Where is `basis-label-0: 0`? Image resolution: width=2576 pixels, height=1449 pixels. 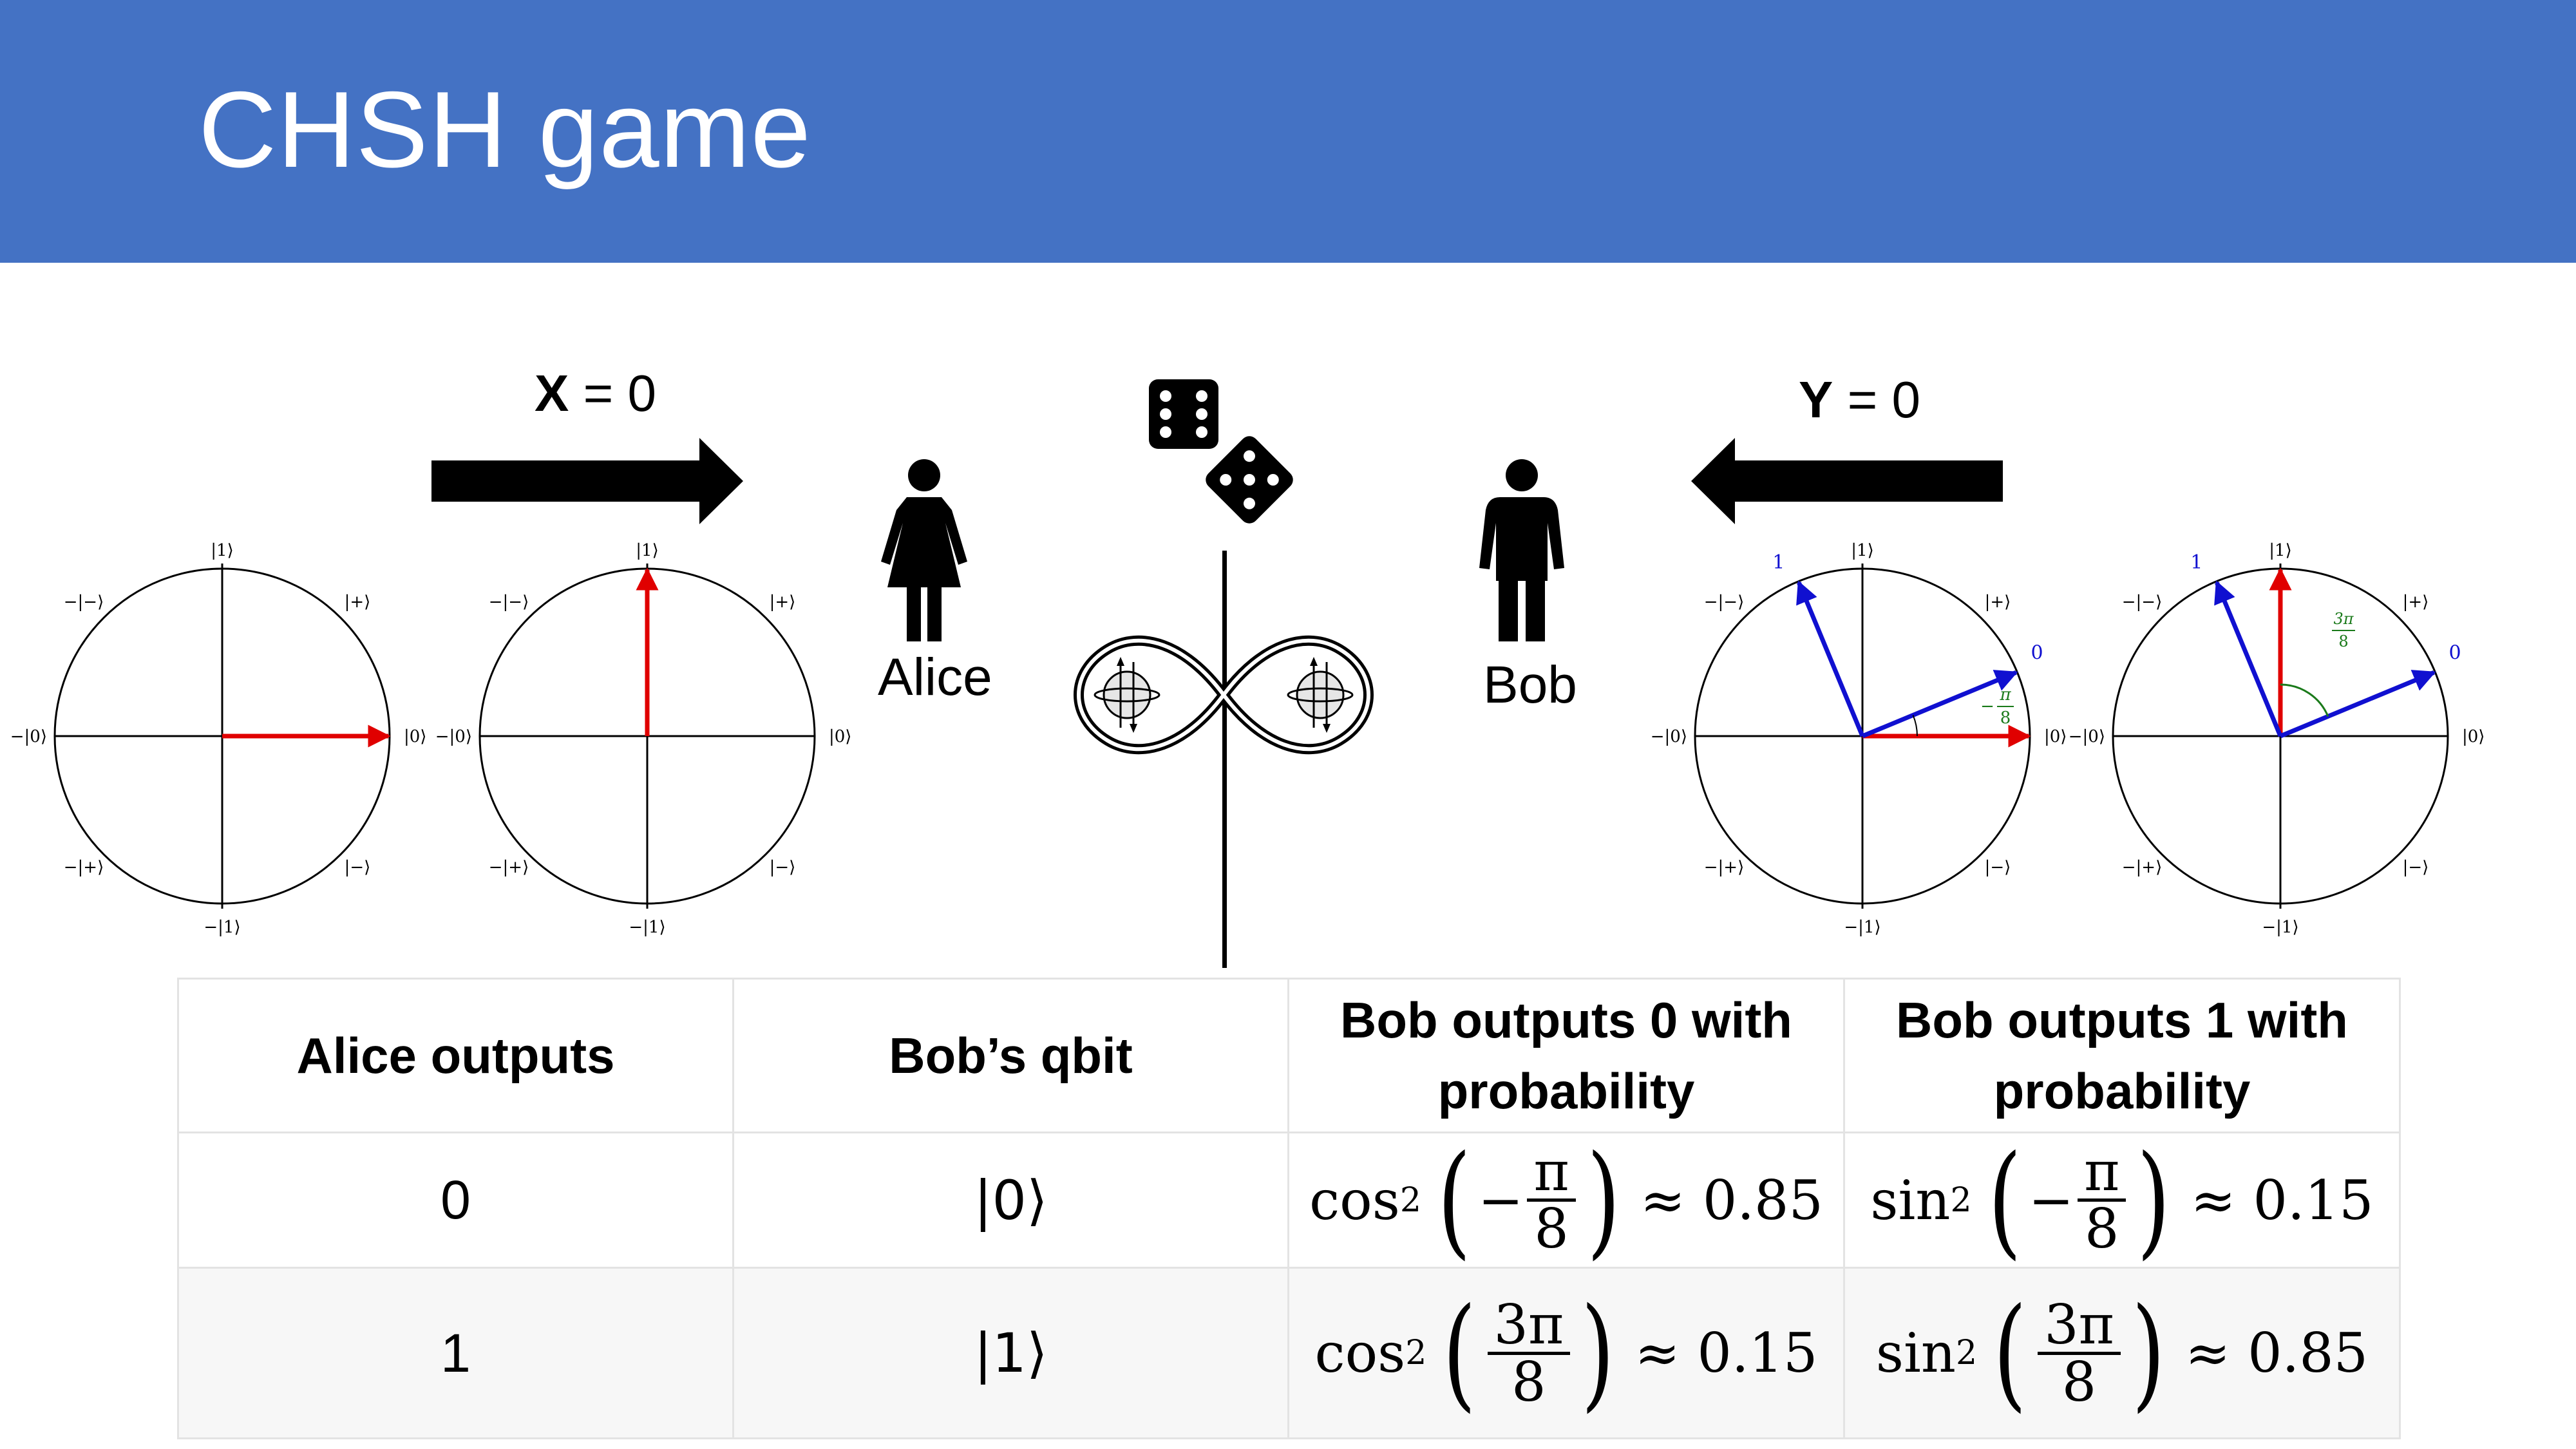 basis-label-0: 0 is located at coordinates (2454, 652).